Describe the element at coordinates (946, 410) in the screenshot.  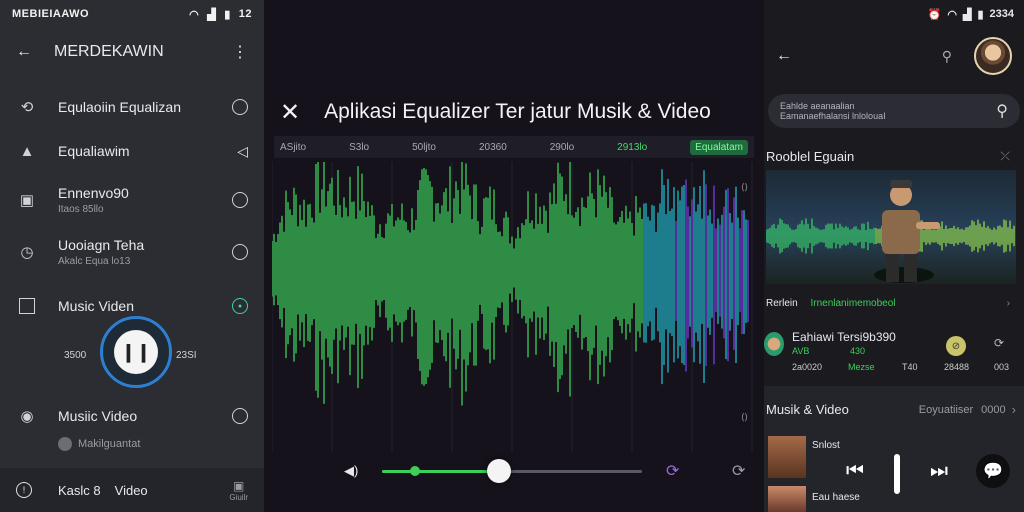
I see `section-right-label: Eoyuatiiser` at that location.